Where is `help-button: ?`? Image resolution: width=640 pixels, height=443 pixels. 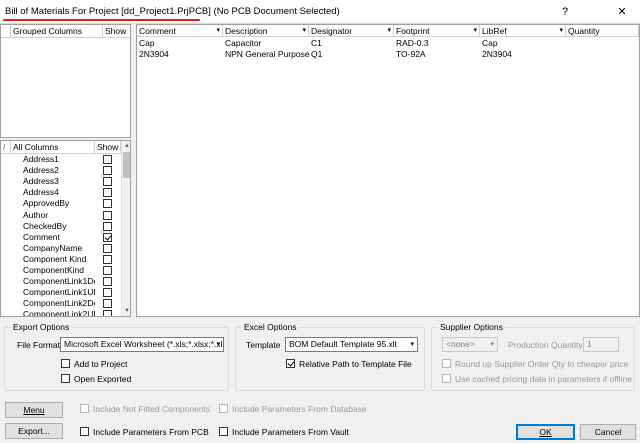
help-button: ? is located at coordinates (565, 12).